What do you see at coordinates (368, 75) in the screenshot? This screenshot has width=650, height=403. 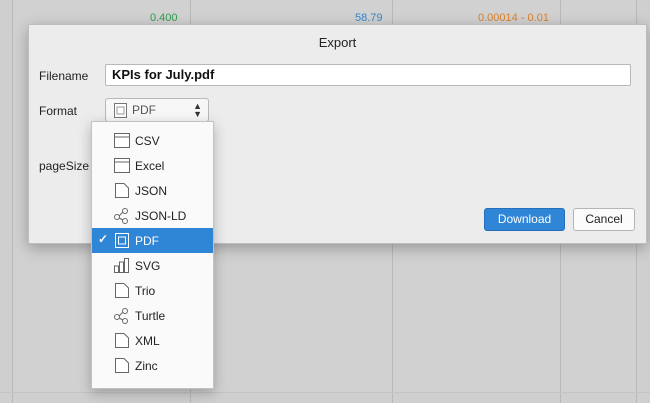 I see `filename-input: KPIs for July.pdf` at bounding box center [368, 75].